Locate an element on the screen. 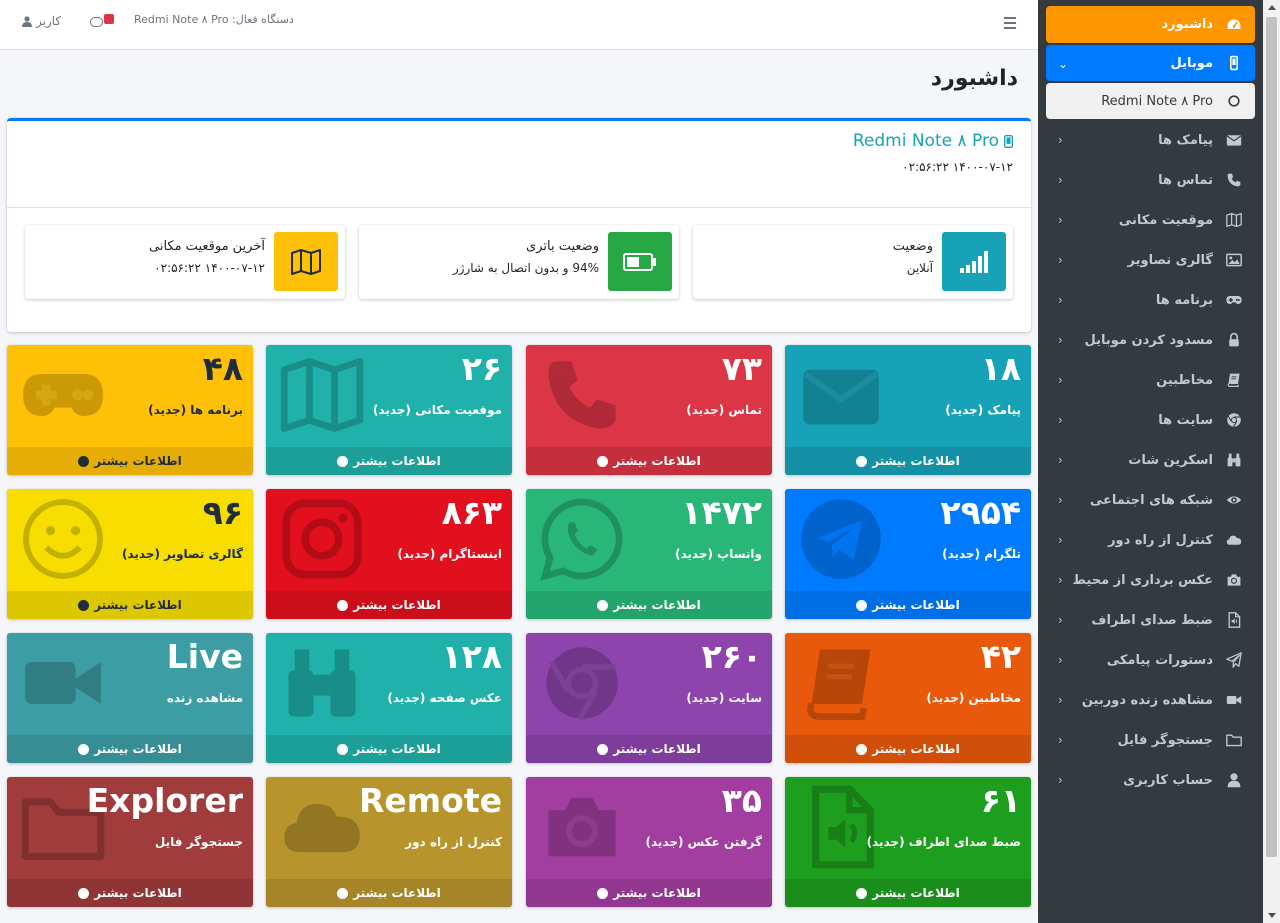 The width and height of the screenshot is (1280, 923). stat-count: Remote is located at coordinates (430, 800).